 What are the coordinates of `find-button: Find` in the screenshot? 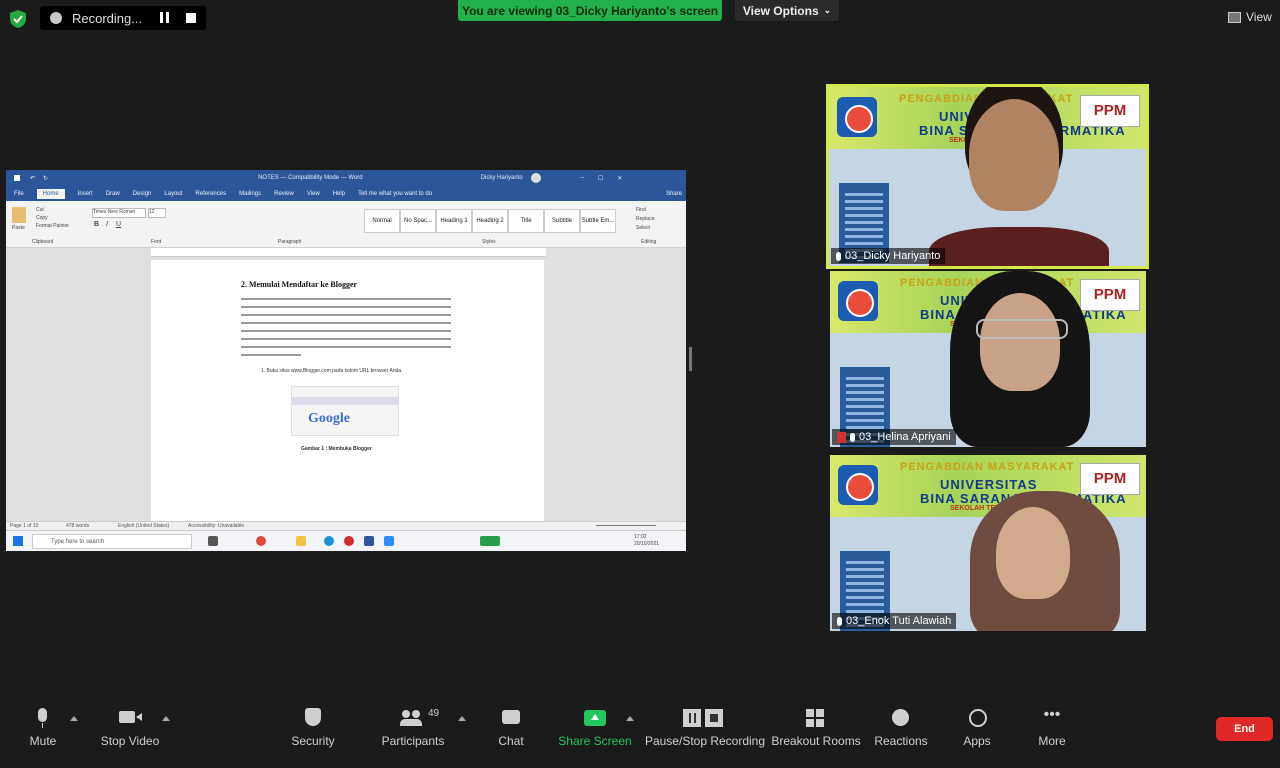 It's located at (641, 210).